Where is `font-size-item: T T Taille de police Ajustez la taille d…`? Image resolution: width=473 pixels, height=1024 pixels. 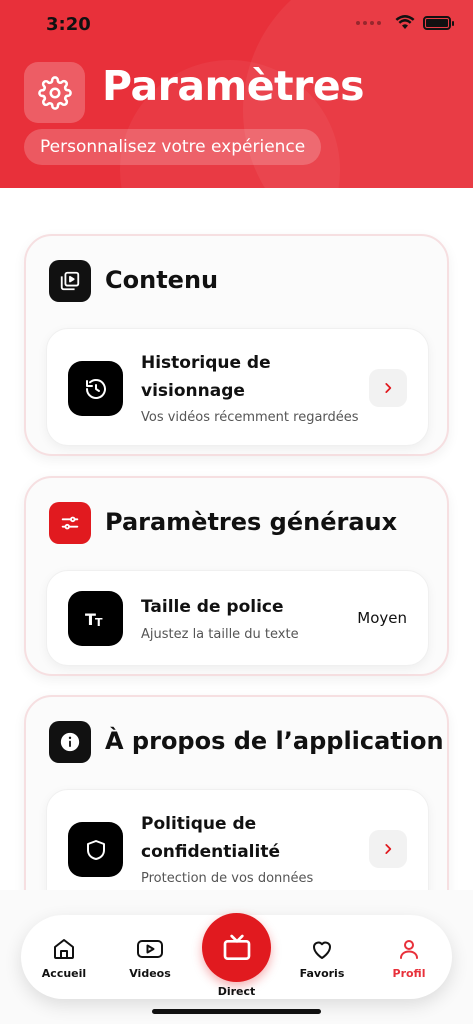 font-size-item: T T Taille de police Ajustez la taille d… is located at coordinates (237, 618).